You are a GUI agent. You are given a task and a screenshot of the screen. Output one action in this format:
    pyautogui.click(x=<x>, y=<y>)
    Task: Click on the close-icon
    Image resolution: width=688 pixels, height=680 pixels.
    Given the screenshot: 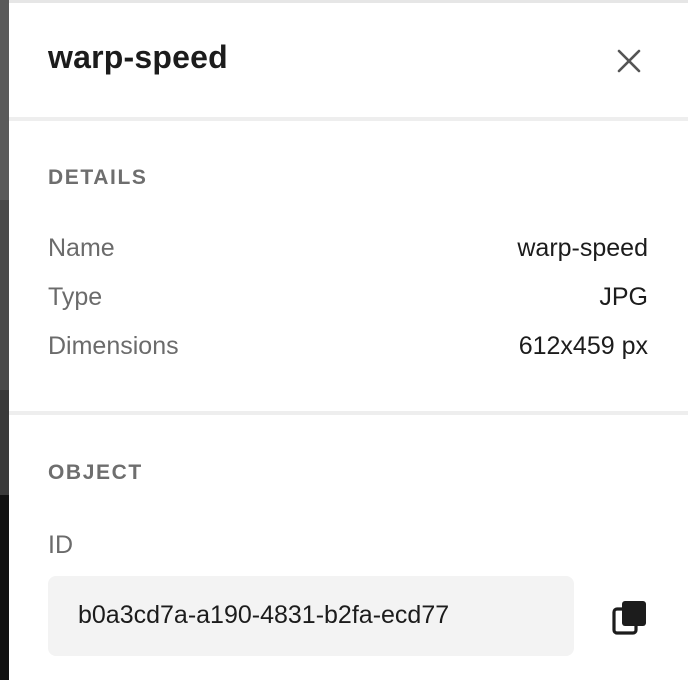 What is the action you would take?
    pyautogui.click(x=629, y=61)
    